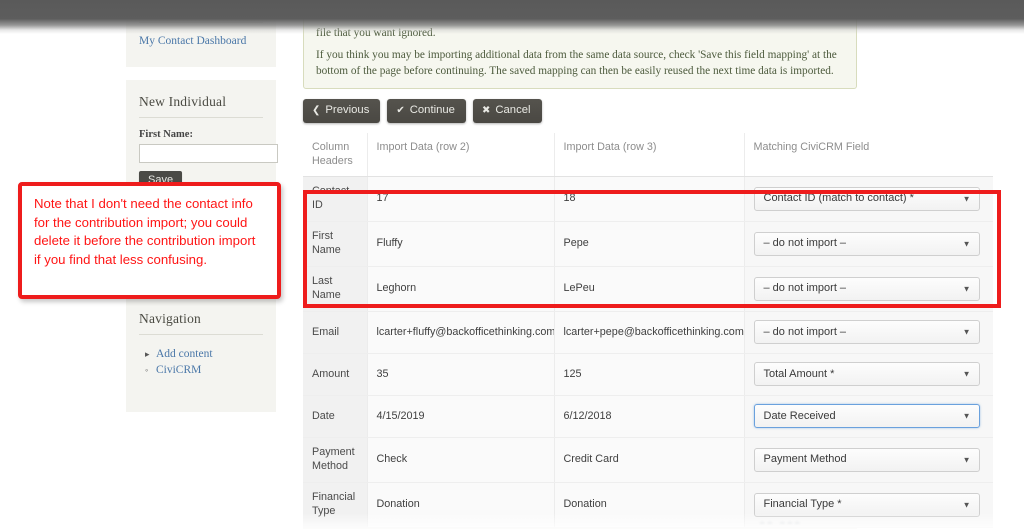 Image resolution: width=1024 pixels, height=529 pixels. Describe the element at coordinates (432, 110) in the screenshot. I see `button-label: Continue` at that location.